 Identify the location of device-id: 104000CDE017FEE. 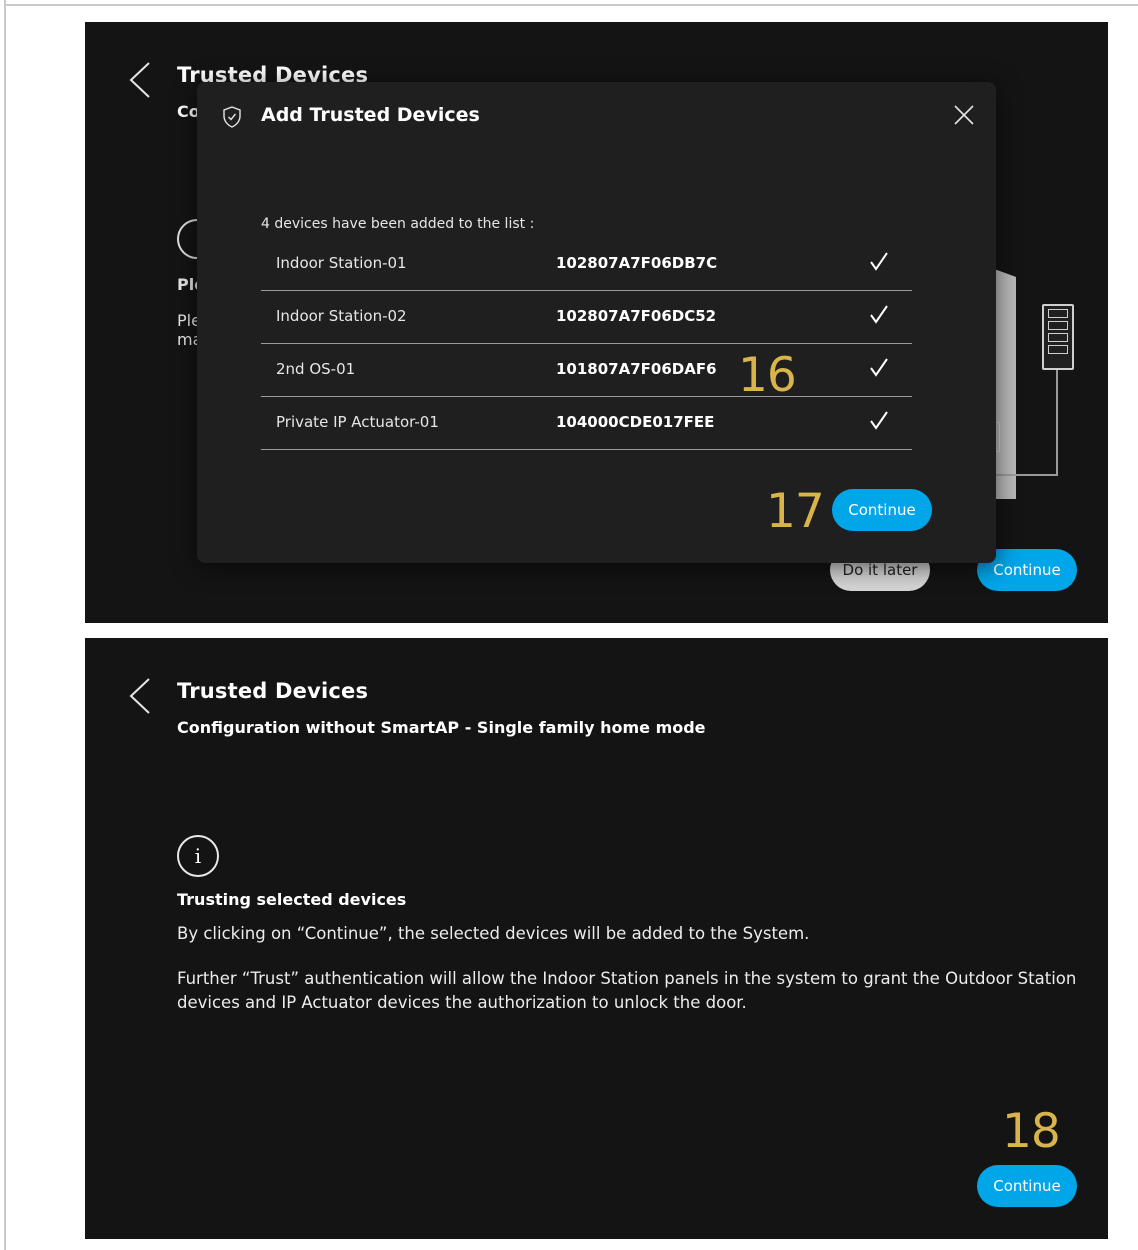
(635, 422).